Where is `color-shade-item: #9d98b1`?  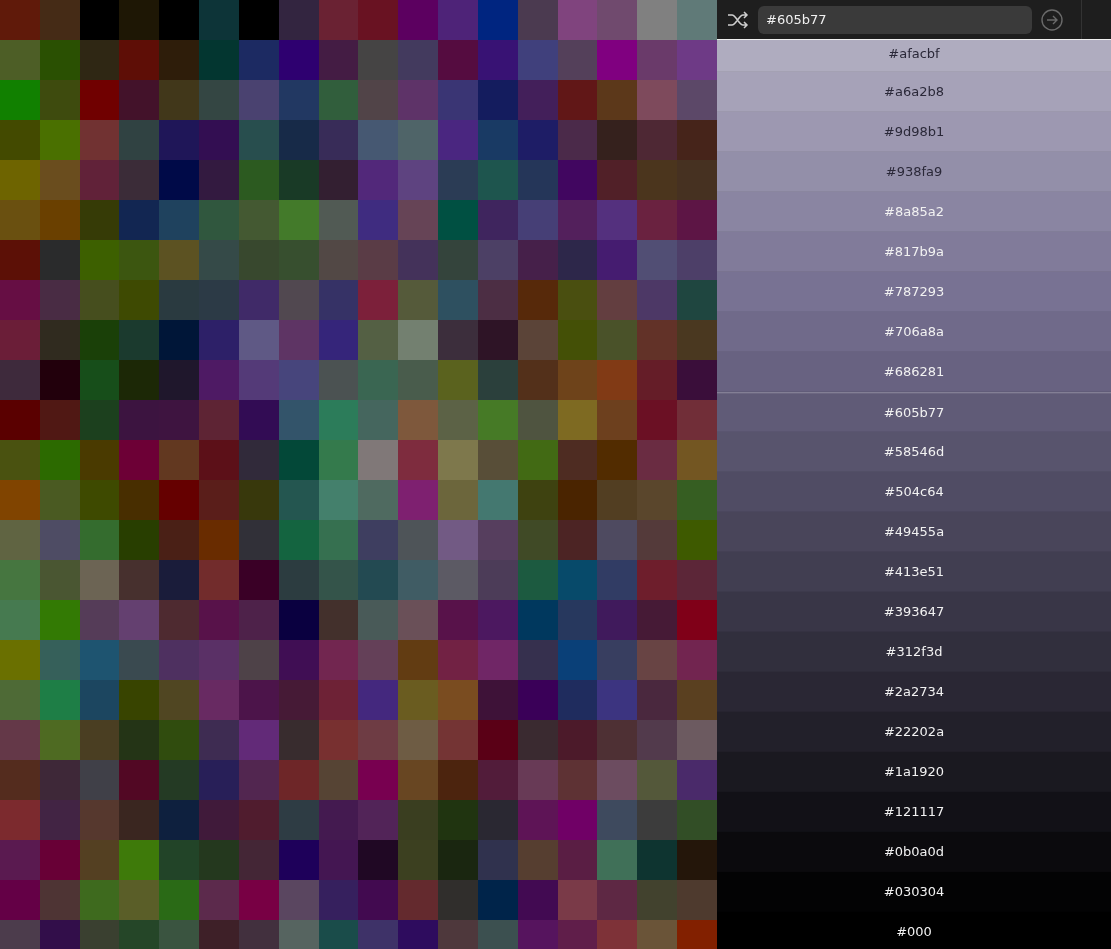 color-shade-item: #9d98b1 is located at coordinates (914, 132).